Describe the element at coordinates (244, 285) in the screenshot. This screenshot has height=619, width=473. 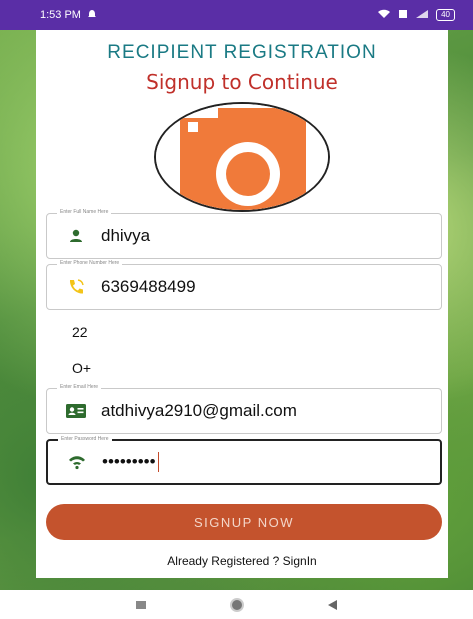
I see `phone-field: Enter Phone Number Here 6369488499` at that location.